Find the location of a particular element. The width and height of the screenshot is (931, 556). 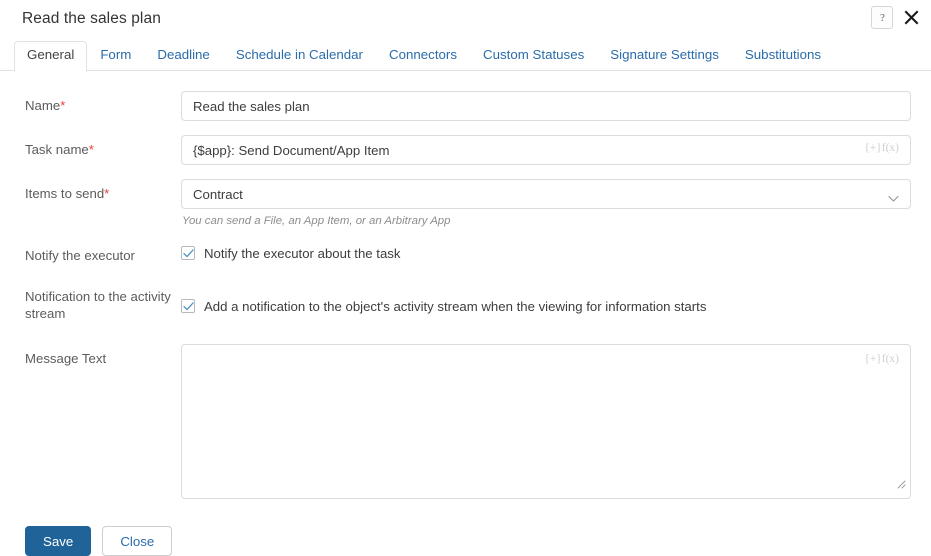

task-name-input is located at coordinates (546, 150).